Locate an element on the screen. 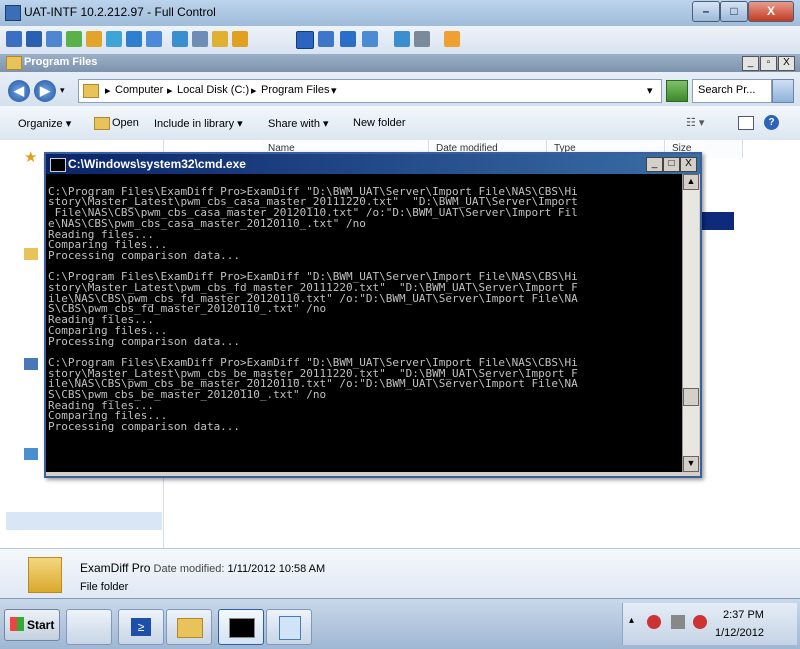 The image size is (800, 649). breadcrumb-dropdown-icon: ▾ is located at coordinates (334, 90).